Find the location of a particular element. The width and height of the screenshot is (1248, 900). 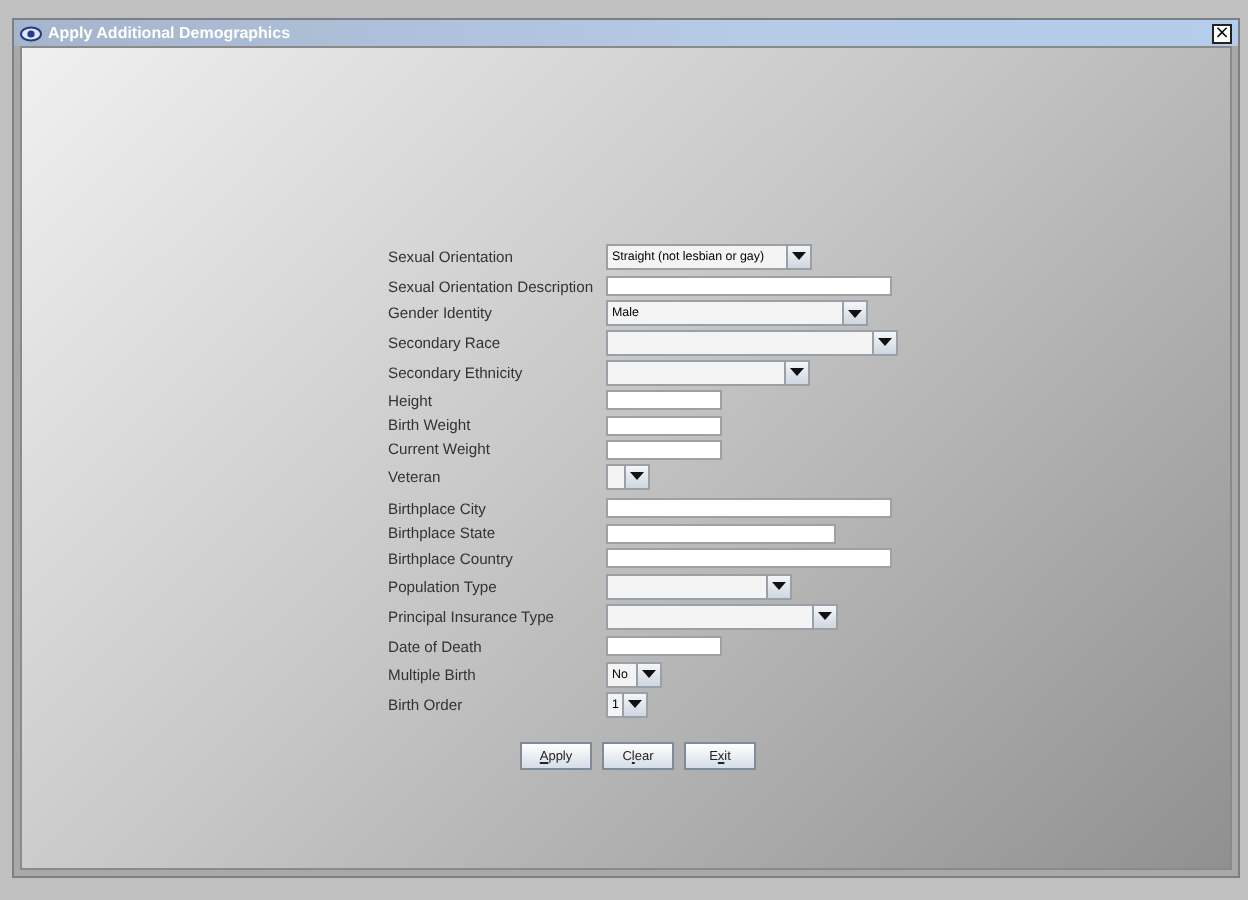

eye-icon is located at coordinates (31, 33).